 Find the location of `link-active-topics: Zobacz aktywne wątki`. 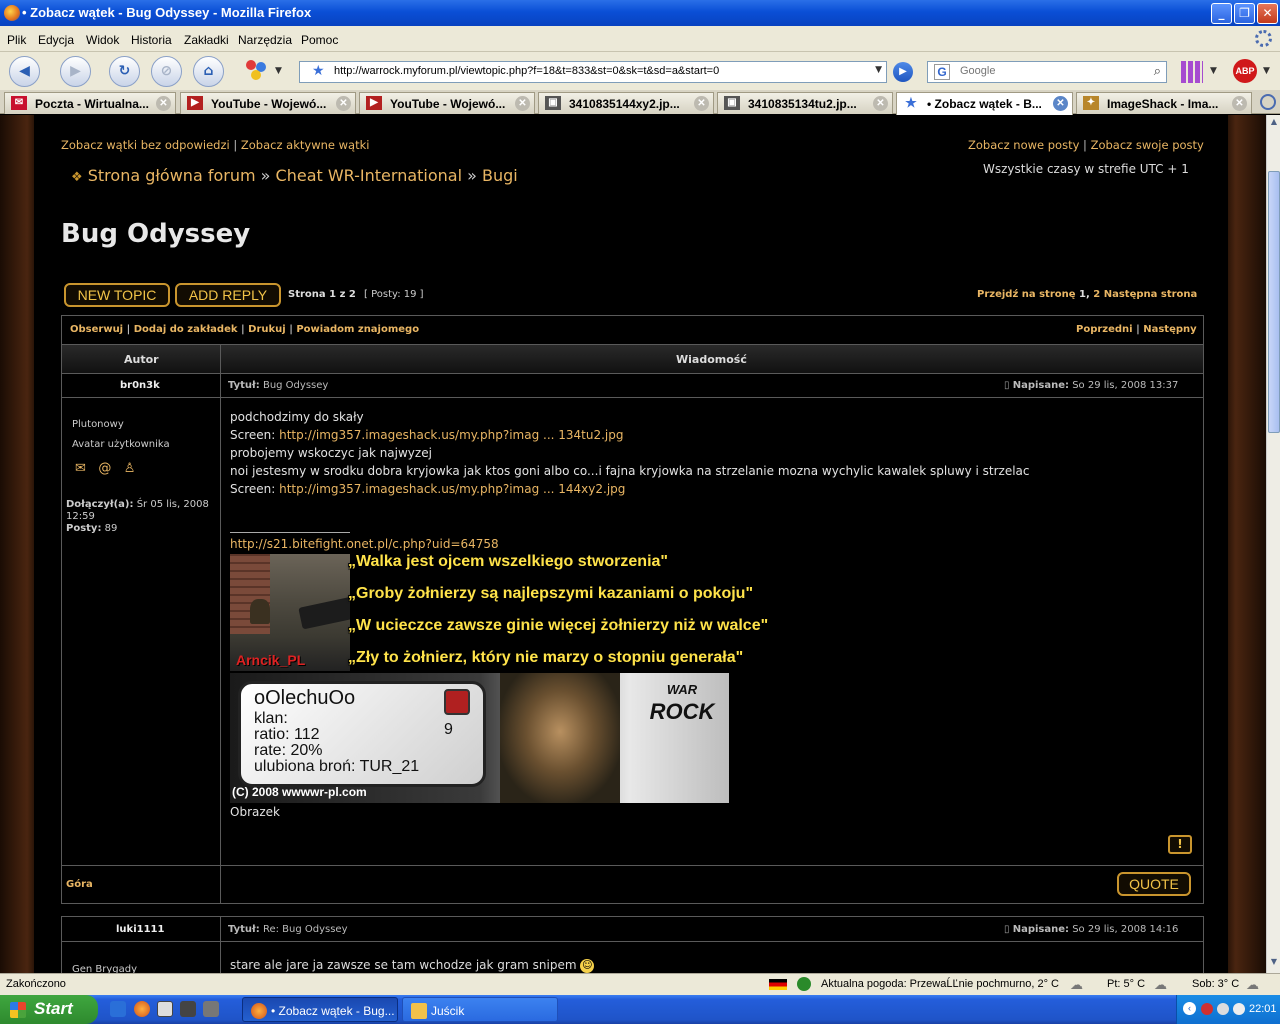

link-active-topics: Zobacz aktywne wątki is located at coordinates (305, 145).